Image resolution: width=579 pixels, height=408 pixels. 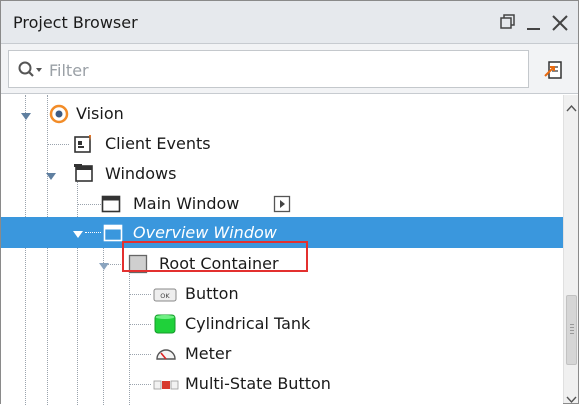 I want to click on tree-item-label: Button, so click(x=212, y=293).